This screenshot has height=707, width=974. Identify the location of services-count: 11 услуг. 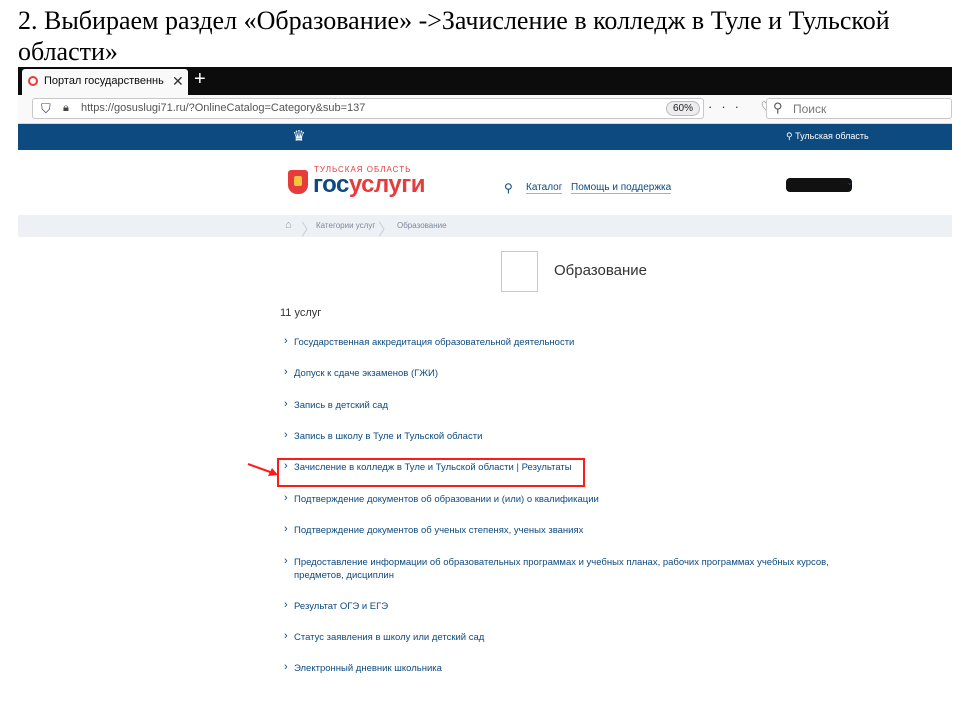
(301, 313).